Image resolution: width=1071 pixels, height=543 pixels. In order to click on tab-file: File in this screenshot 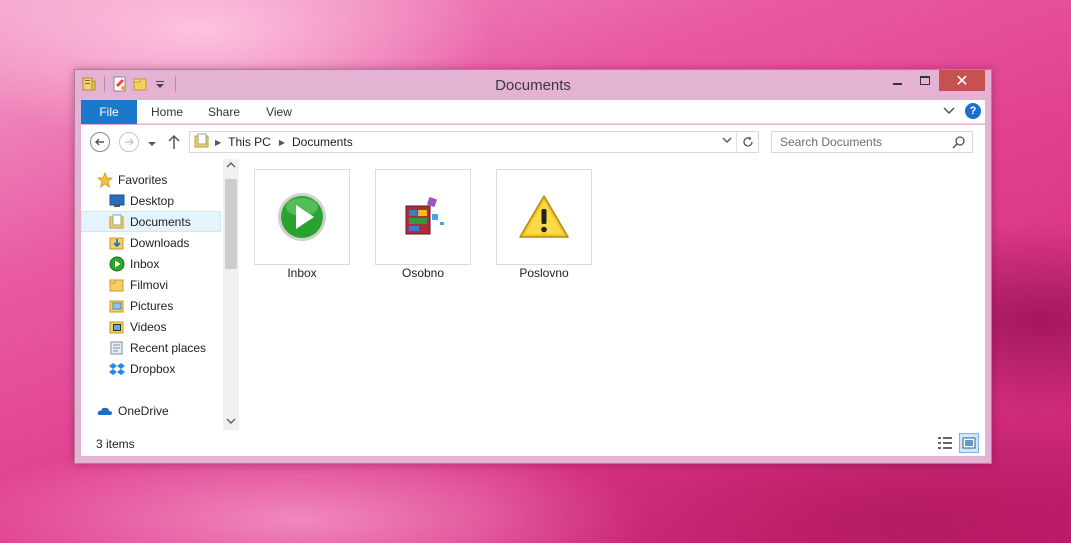, I will do `click(109, 112)`.